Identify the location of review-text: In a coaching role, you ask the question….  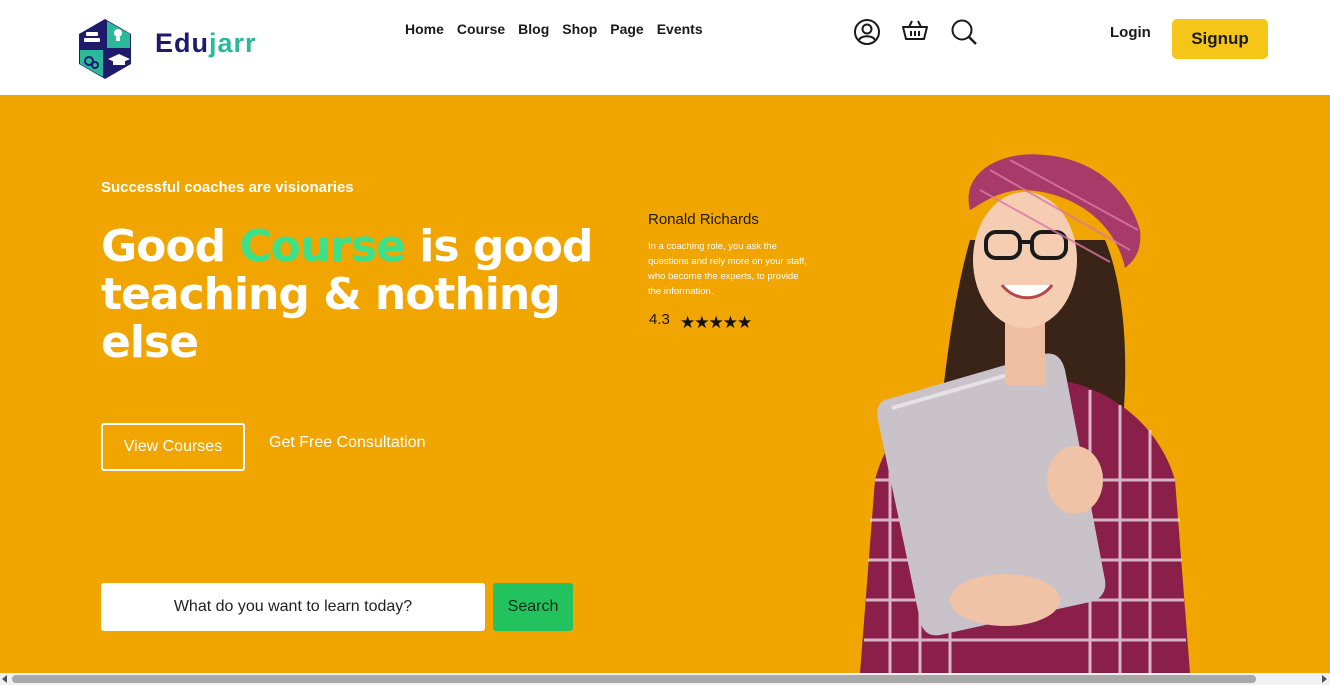
(727, 269).